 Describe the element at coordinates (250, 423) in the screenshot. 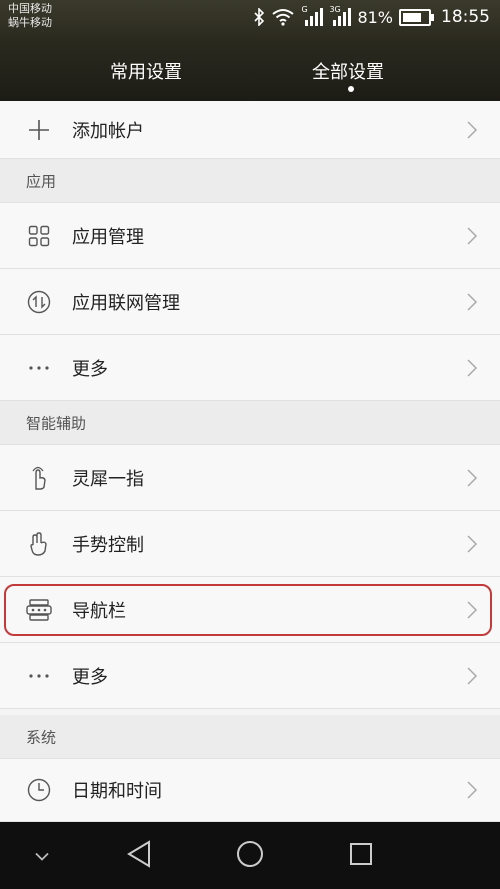

I see `section-header-smart-assist: 智能辅助` at that location.